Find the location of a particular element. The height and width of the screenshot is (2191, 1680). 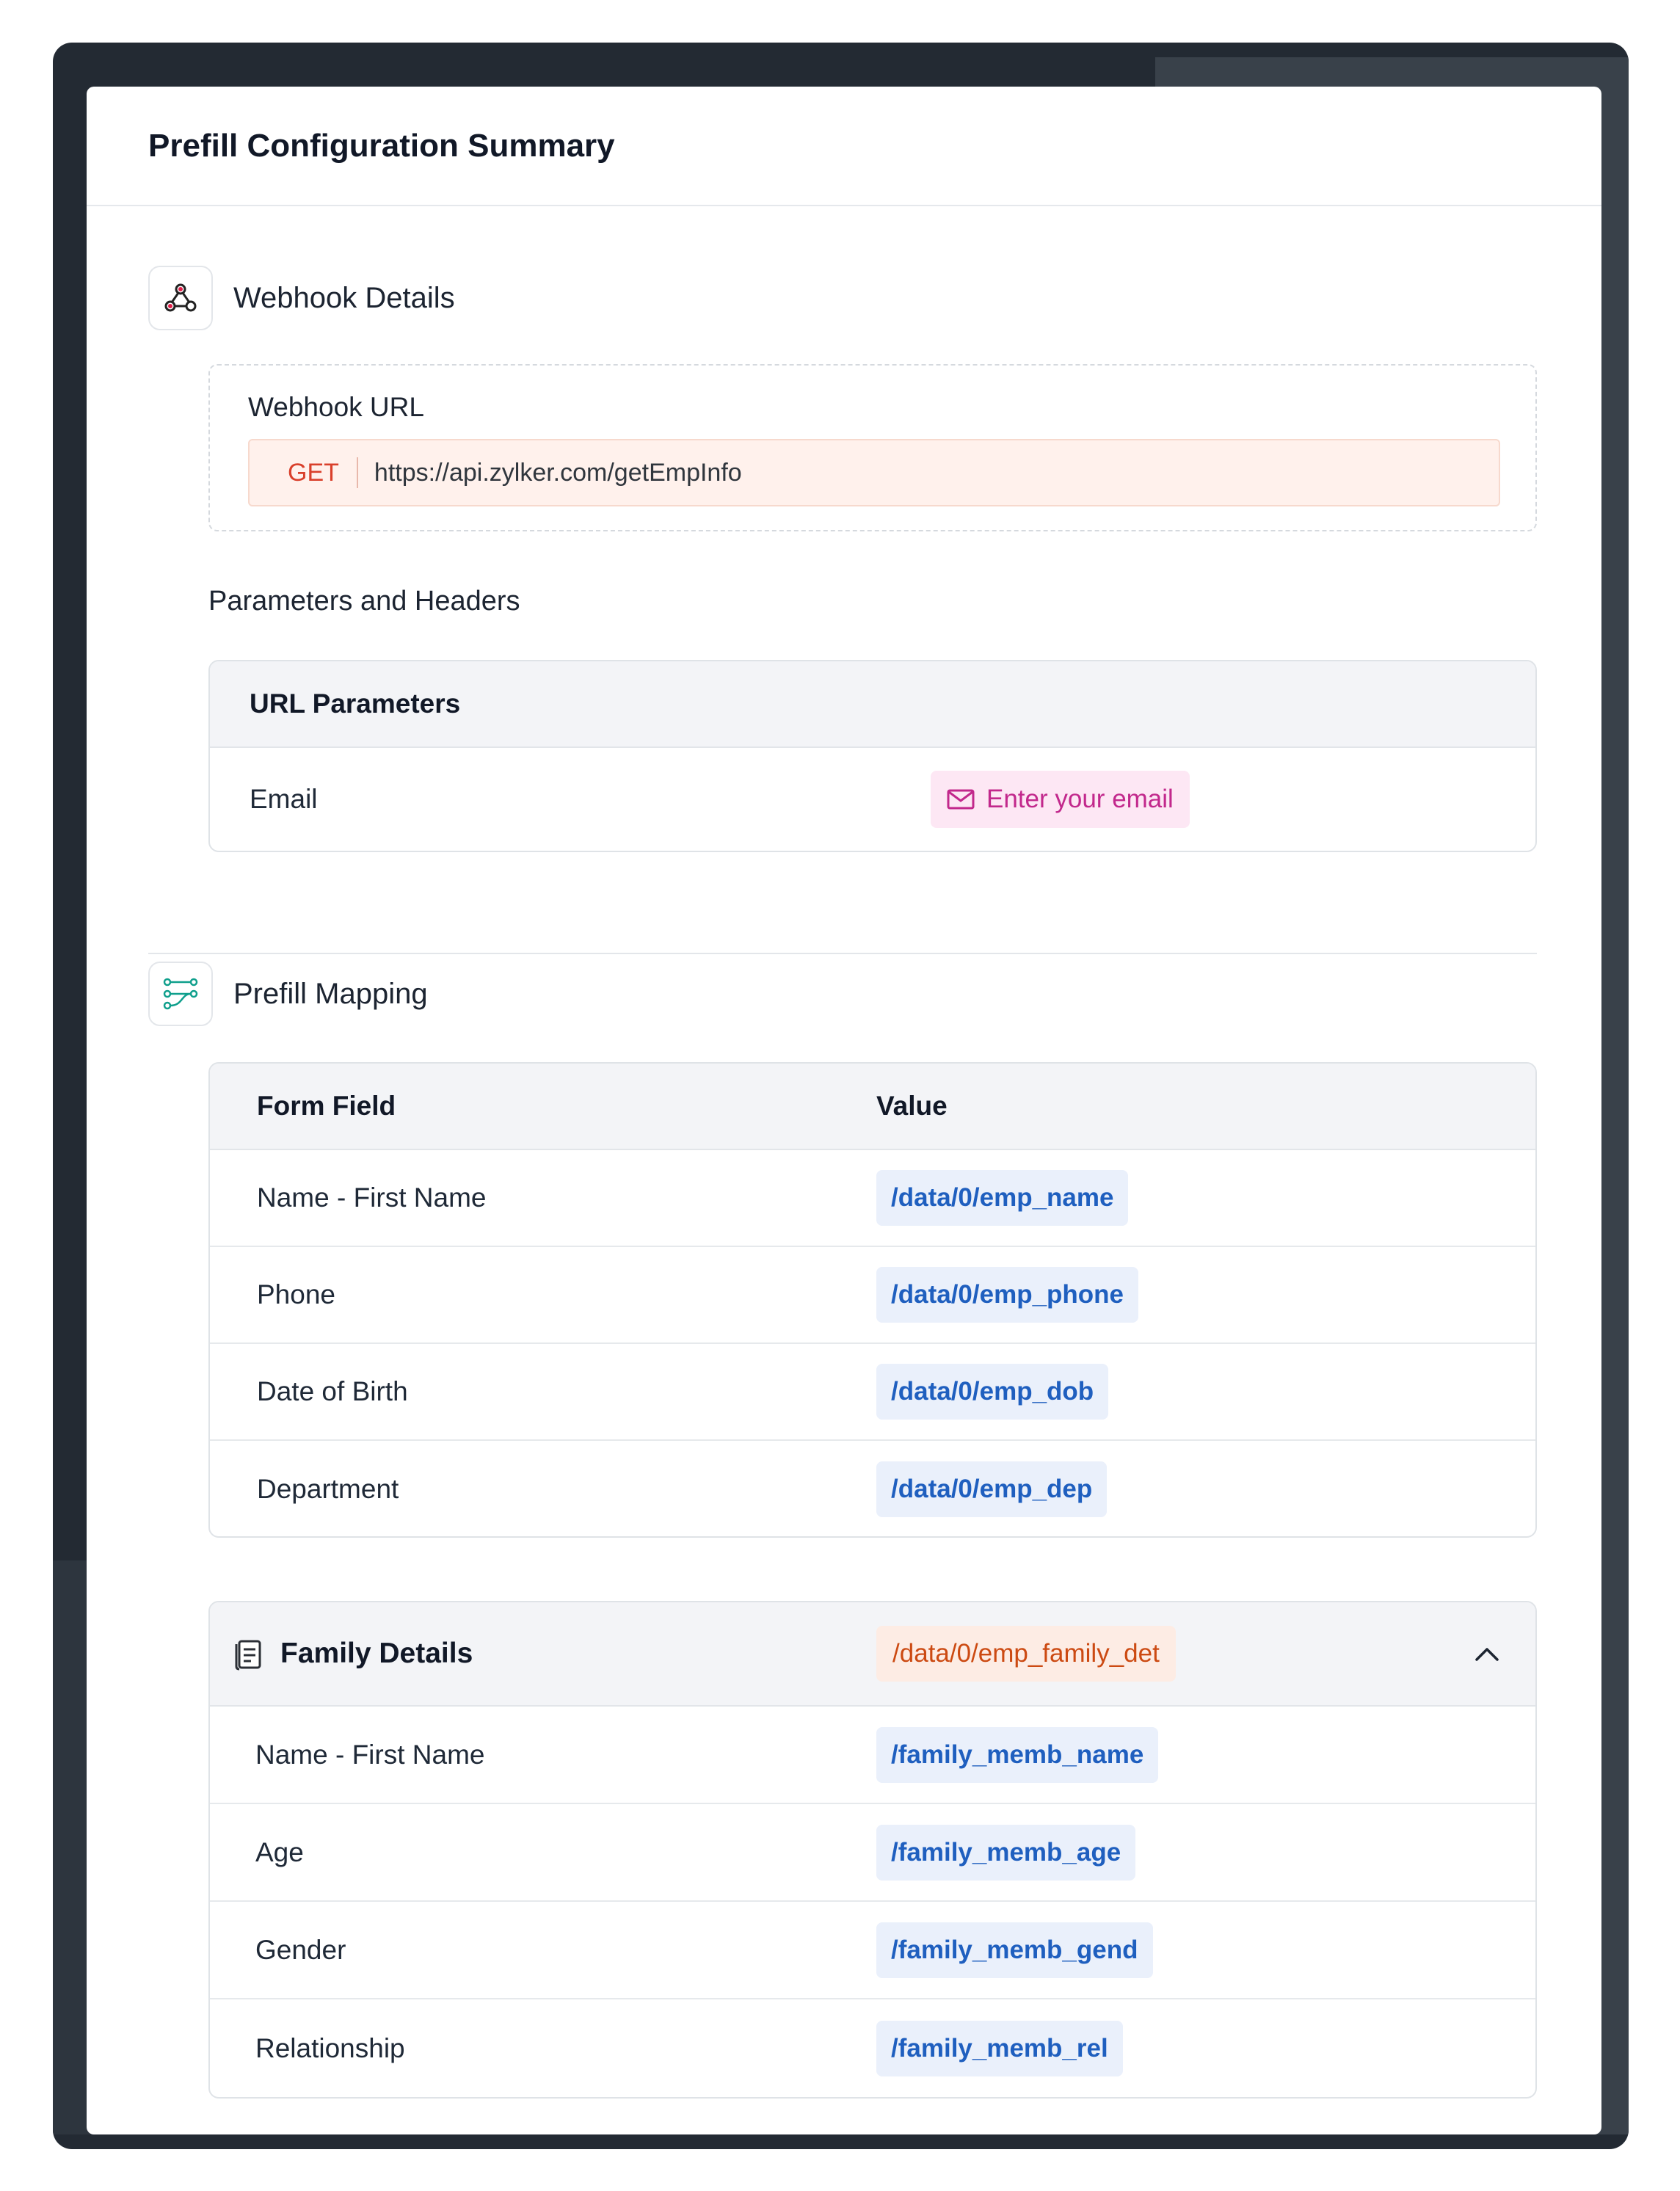

family-details-title: Family Details is located at coordinates (377, 1653).